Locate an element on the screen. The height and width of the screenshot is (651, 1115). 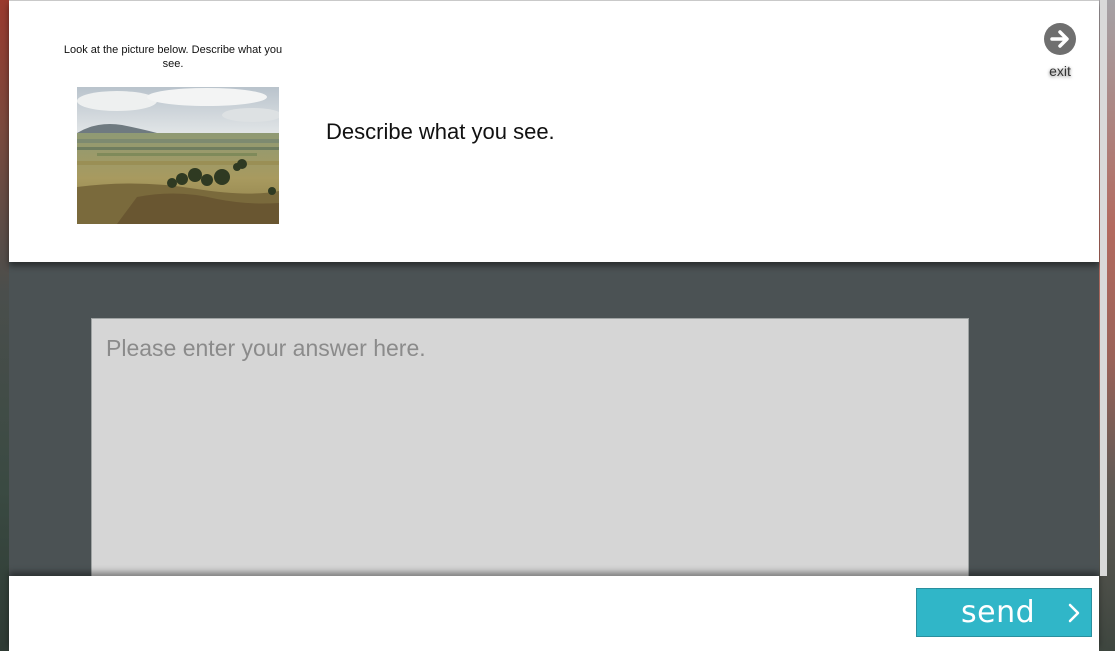
question-prompt: Describe what you see. is located at coordinates (440, 131).